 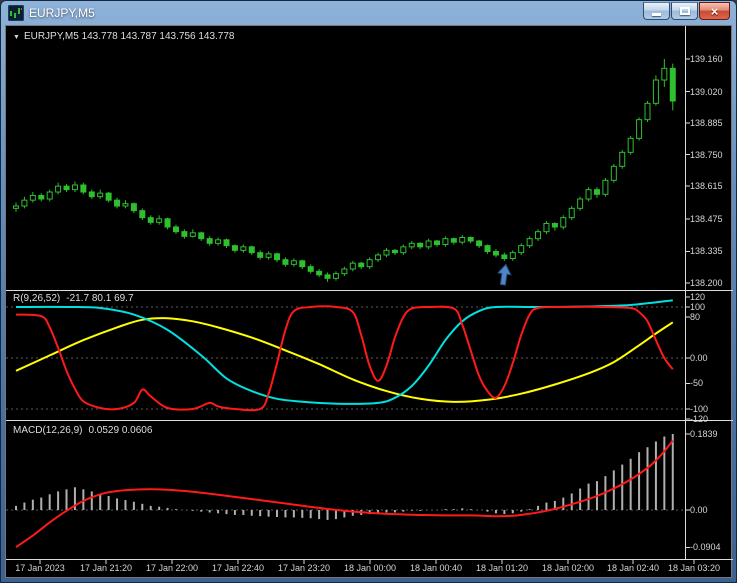 What do you see at coordinates (120, 430) in the screenshot?
I see `macd-values: 0.0529 0.0606` at bounding box center [120, 430].